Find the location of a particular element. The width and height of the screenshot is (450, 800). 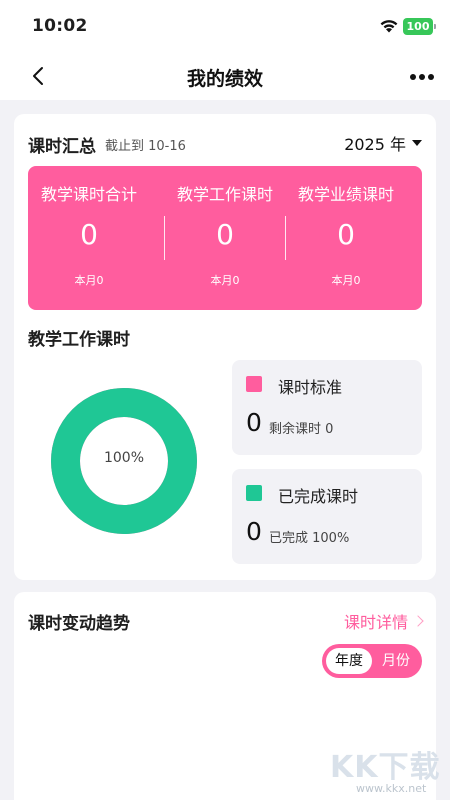

watermark-url: www.kkx.net is located at coordinates (391, 788).